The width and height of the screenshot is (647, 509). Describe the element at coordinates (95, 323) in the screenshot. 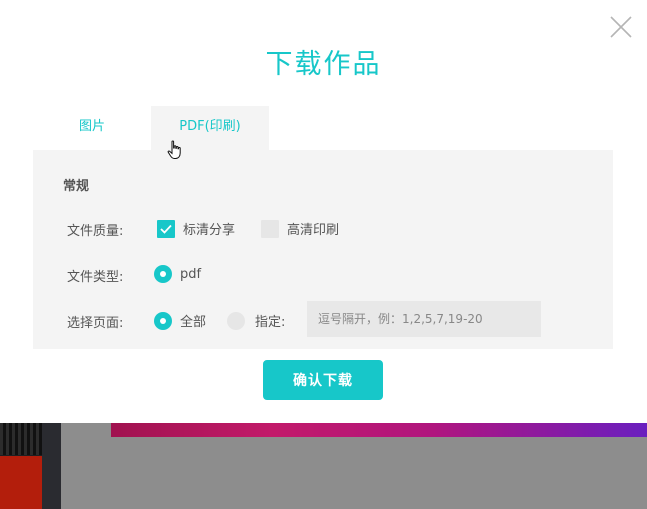

I see `pages-label: 选择页面:` at that location.